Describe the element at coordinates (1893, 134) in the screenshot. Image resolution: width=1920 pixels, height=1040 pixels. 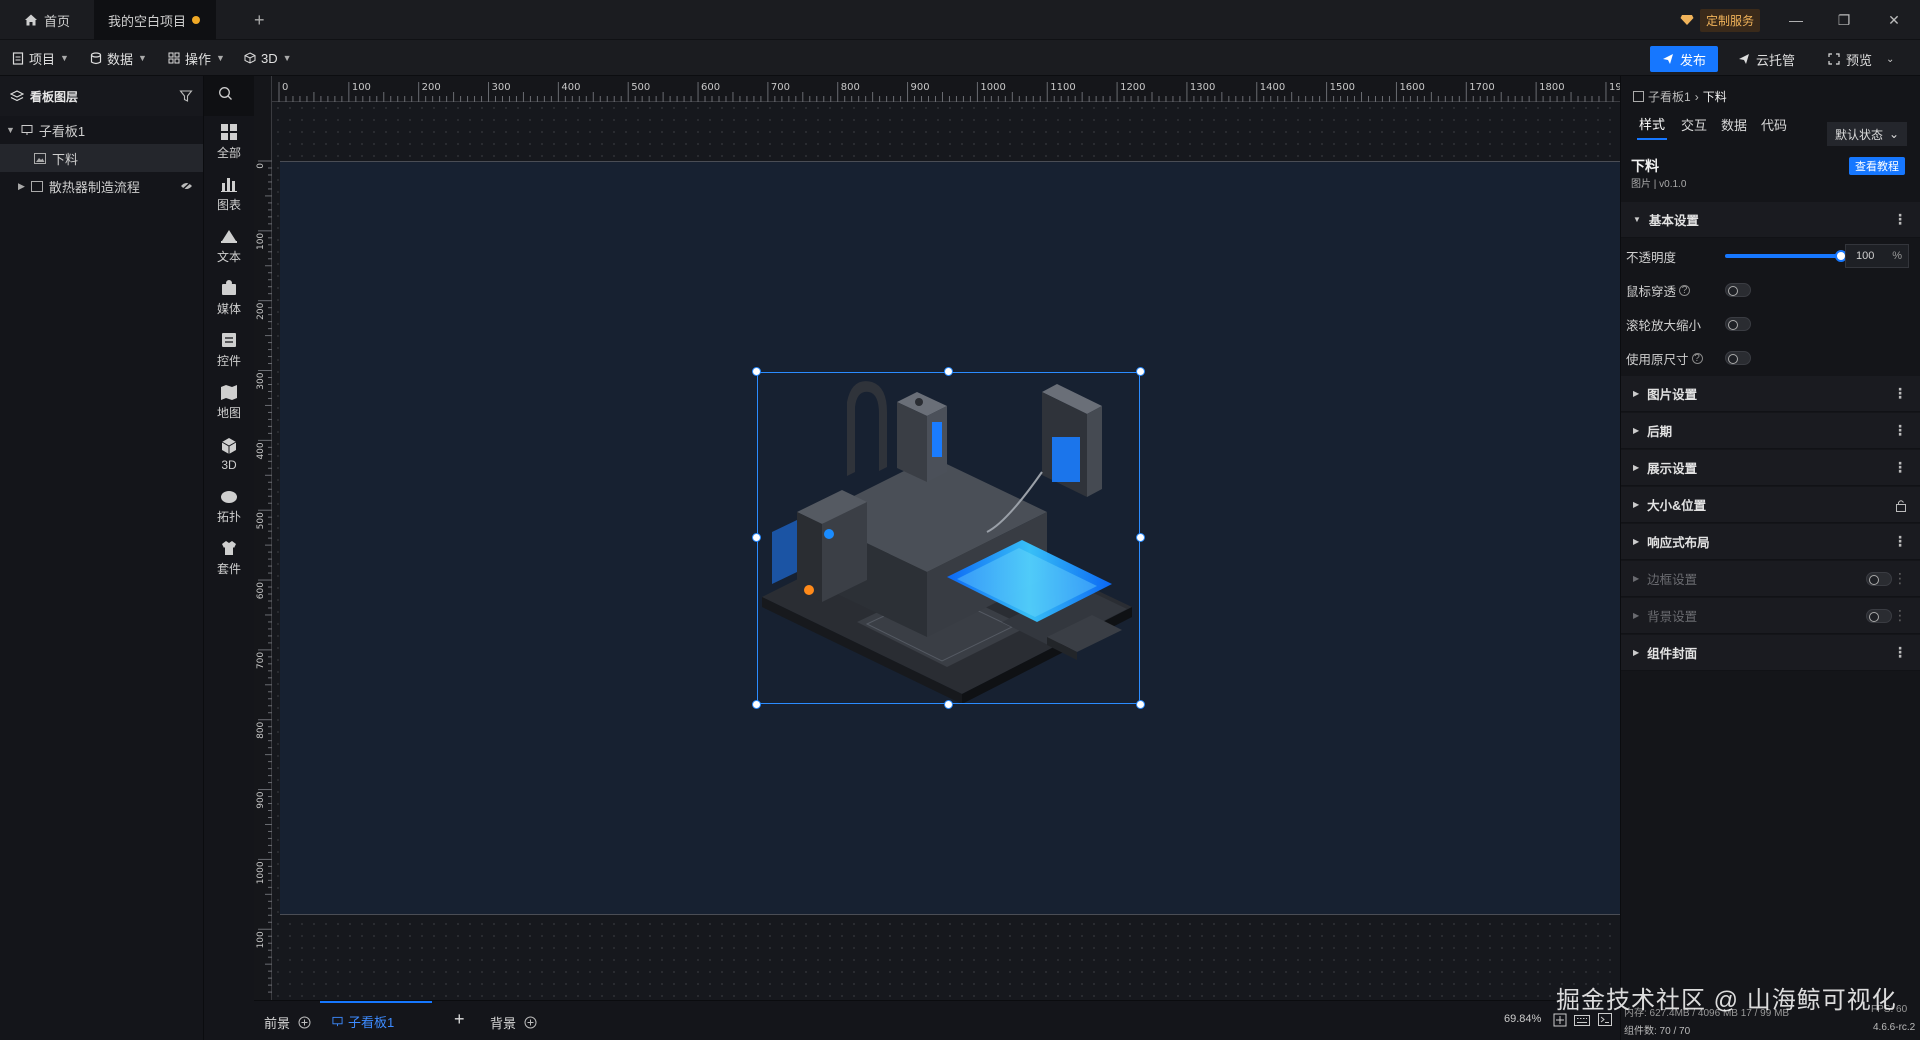
I see `chevron-down-icon: ⌄` at that location.